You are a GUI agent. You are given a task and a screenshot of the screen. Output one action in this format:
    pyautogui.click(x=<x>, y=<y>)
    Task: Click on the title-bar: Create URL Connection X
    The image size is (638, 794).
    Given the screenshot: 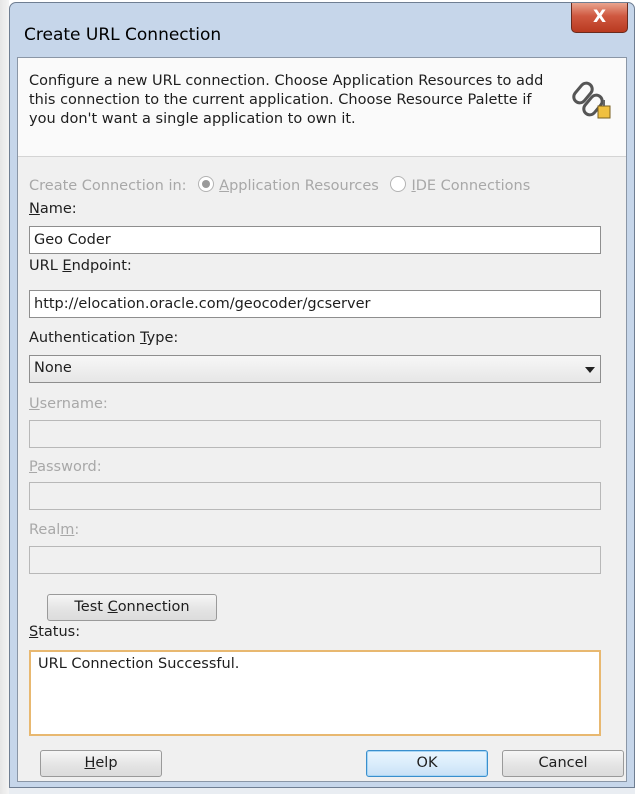 What is the action you would take?
    pyautogui.click(x=322, y=30)
    